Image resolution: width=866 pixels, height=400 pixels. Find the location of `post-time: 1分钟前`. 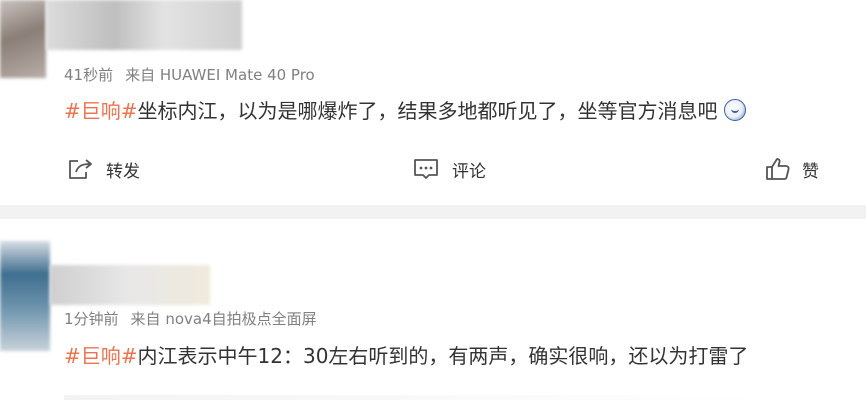

post-time: 1分钟前 is located at coordinates (91, 319).